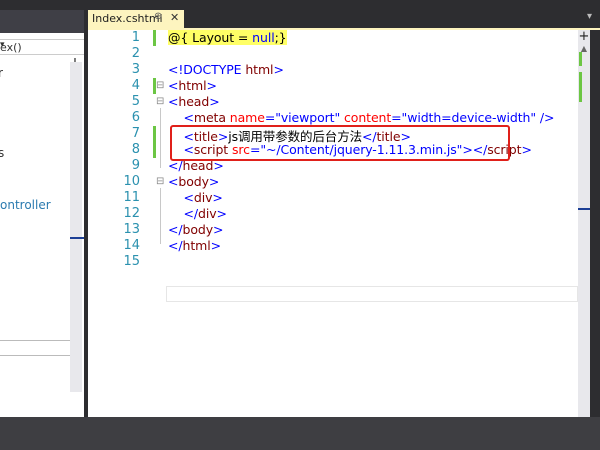 Image resolution: width=600 pixels, height=450 pixels. What do you see at coordinates (42, 47) in the screenshot?
I see `member-dropdown: ex() ▾` at bounding box center [42, 47].